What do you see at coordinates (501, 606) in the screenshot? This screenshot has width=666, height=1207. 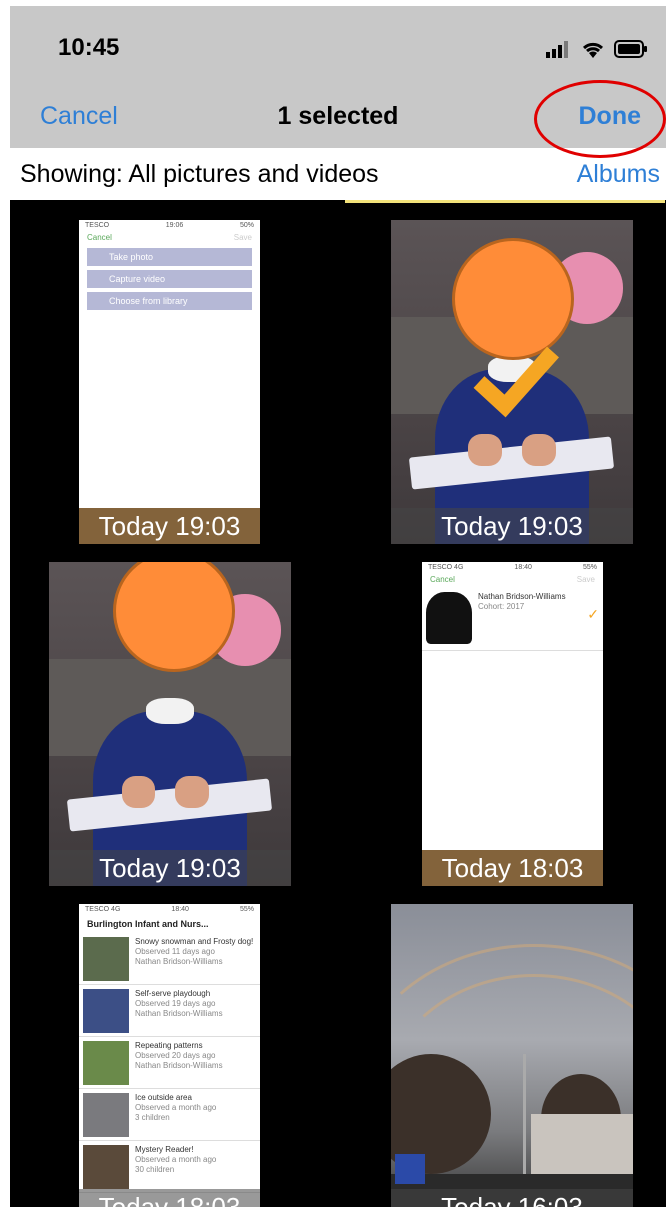 I see `thumb-contact-cohort: Cohort: 2017` at bounding box center [501, 606].